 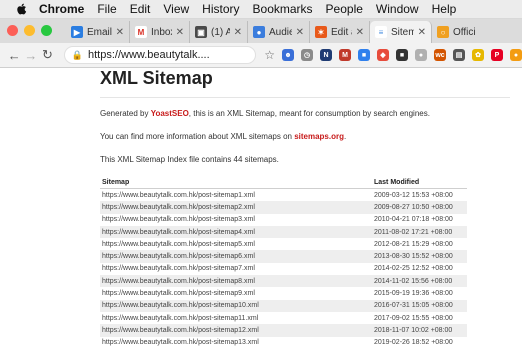 I want to click on menu-window: Window, so click(x=397, y=9).